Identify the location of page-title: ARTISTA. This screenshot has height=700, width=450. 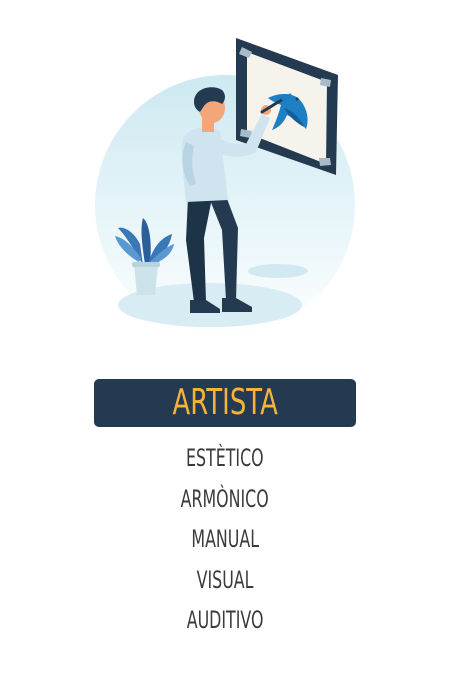
(225, 402).